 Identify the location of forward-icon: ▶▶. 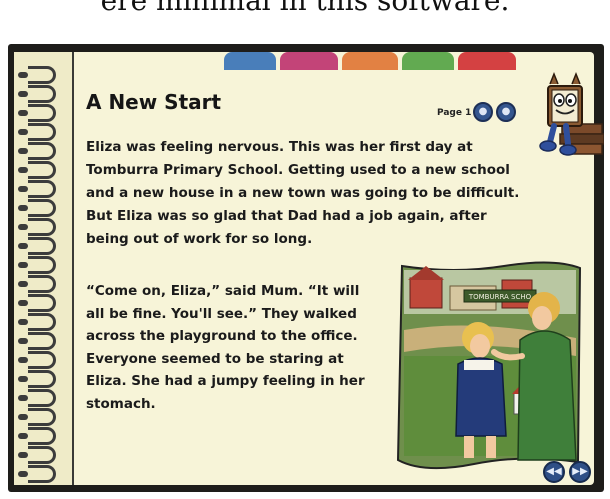
(580, 471).